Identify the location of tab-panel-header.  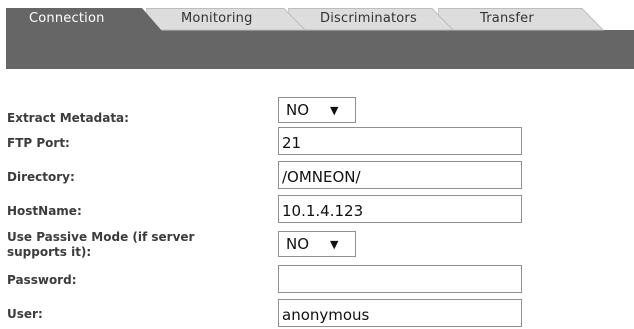
(320, 49).